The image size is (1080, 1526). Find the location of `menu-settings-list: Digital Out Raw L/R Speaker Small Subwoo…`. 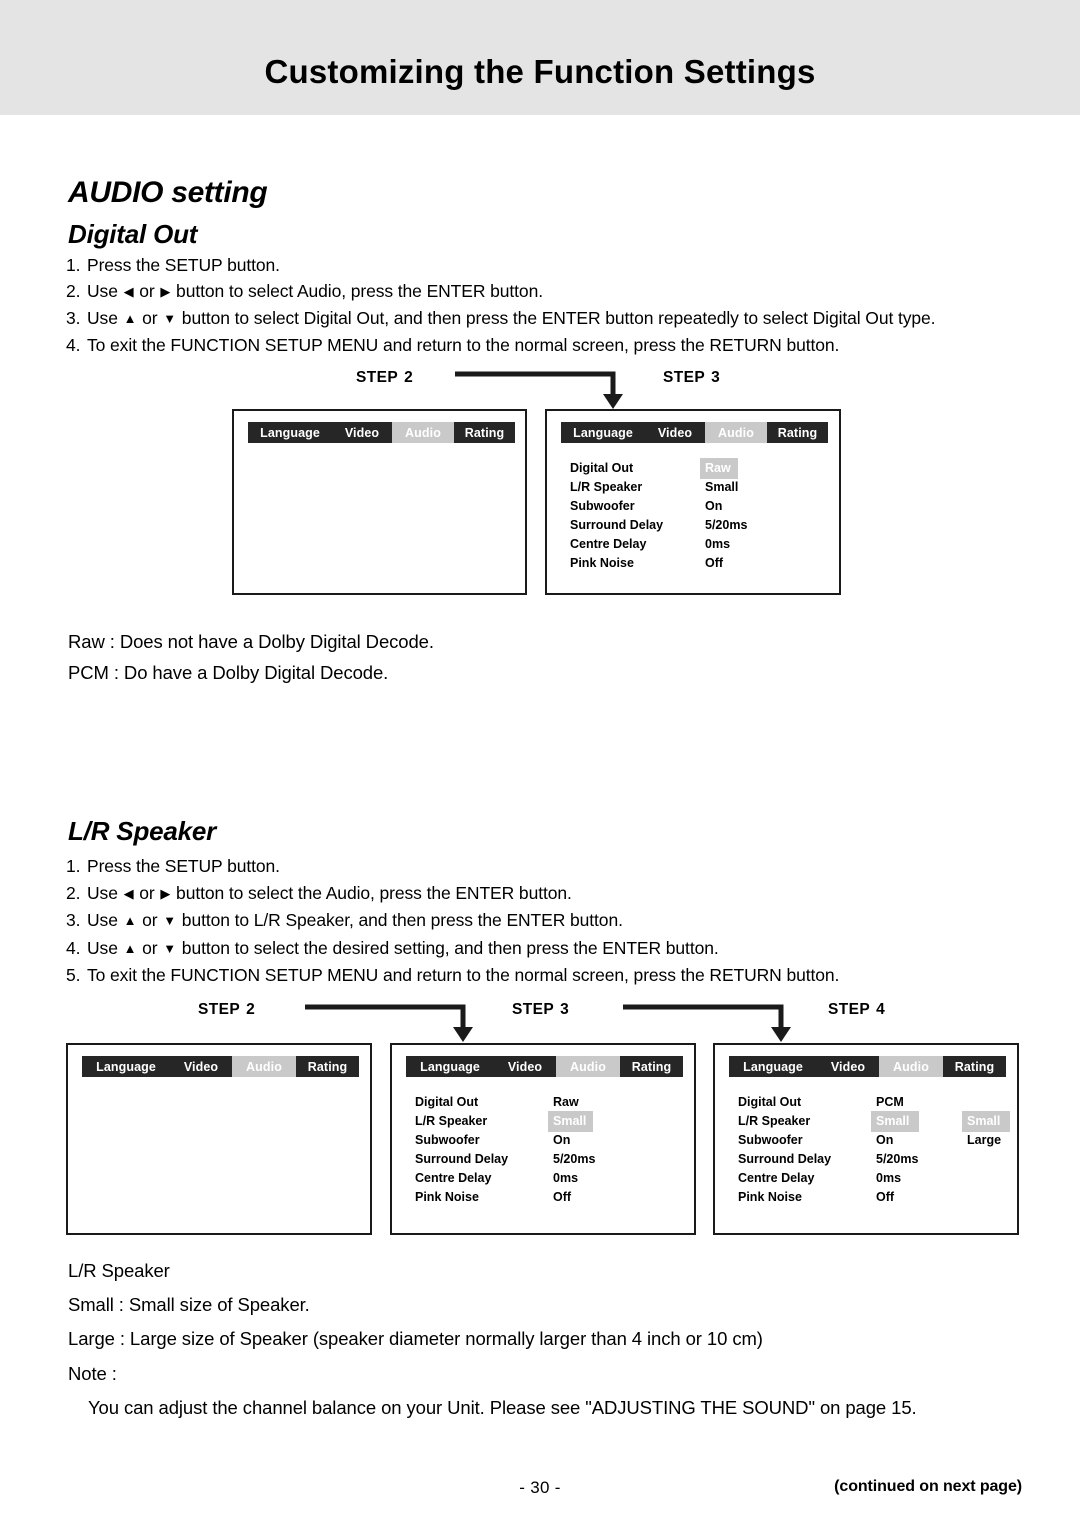

menu-settings-list: Digital Out Raw L/R Speaker Small Subwoo… is located at coordinates (547, 1150).